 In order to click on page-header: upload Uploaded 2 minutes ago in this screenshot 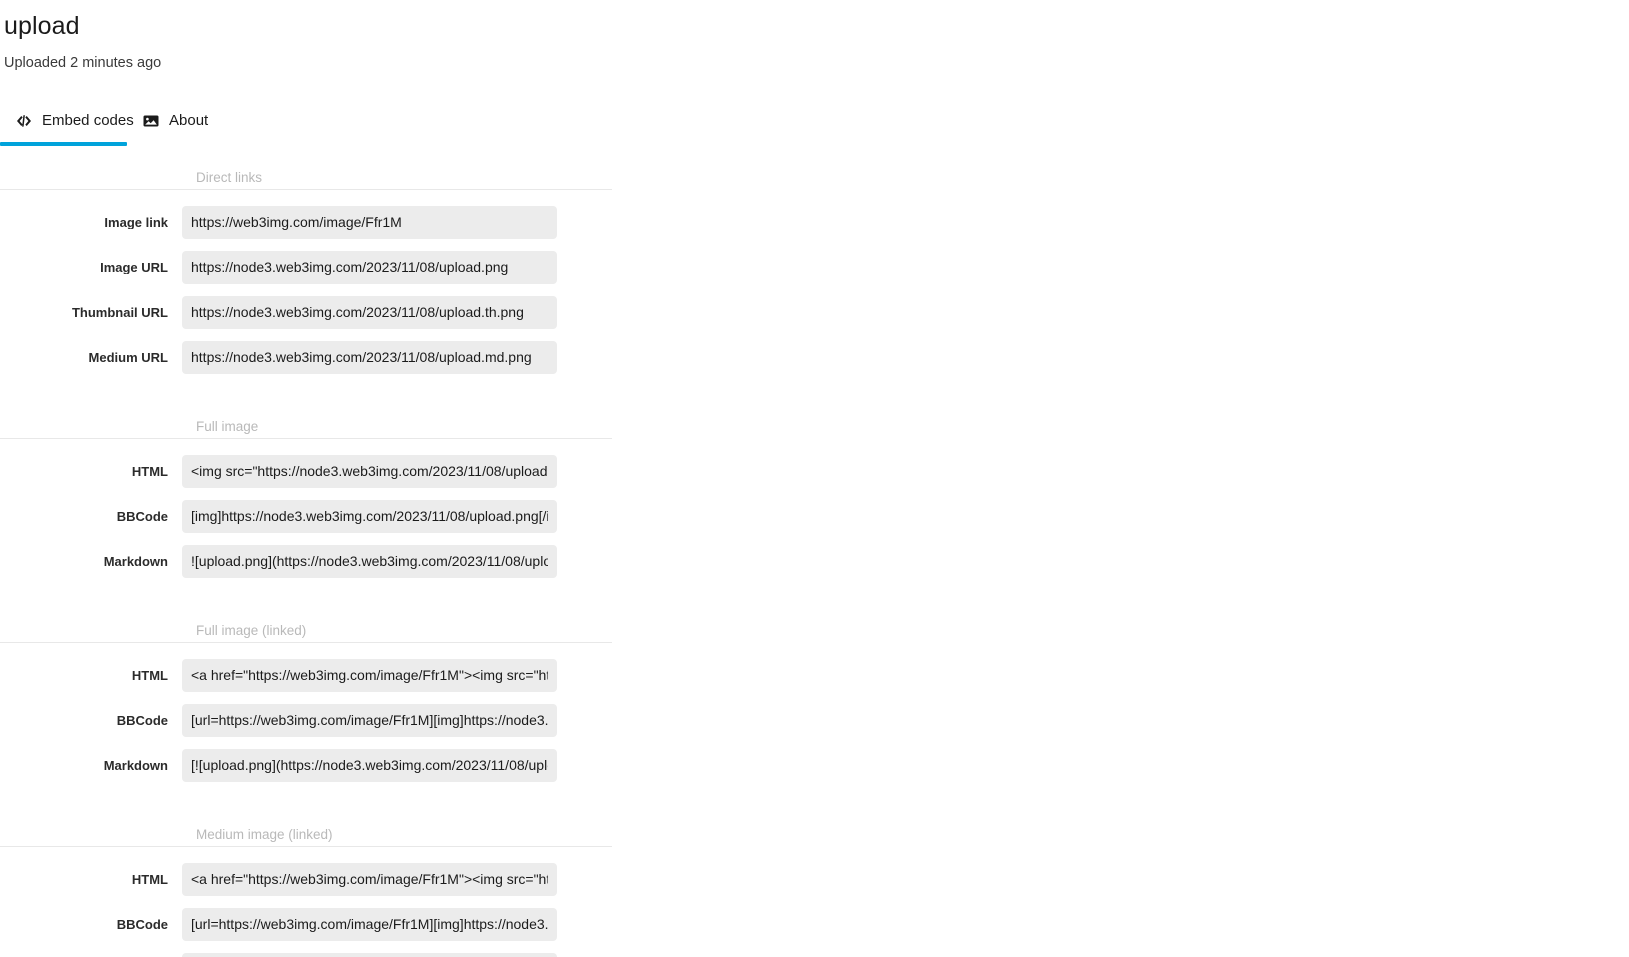, I will do `click(814, 35)`.